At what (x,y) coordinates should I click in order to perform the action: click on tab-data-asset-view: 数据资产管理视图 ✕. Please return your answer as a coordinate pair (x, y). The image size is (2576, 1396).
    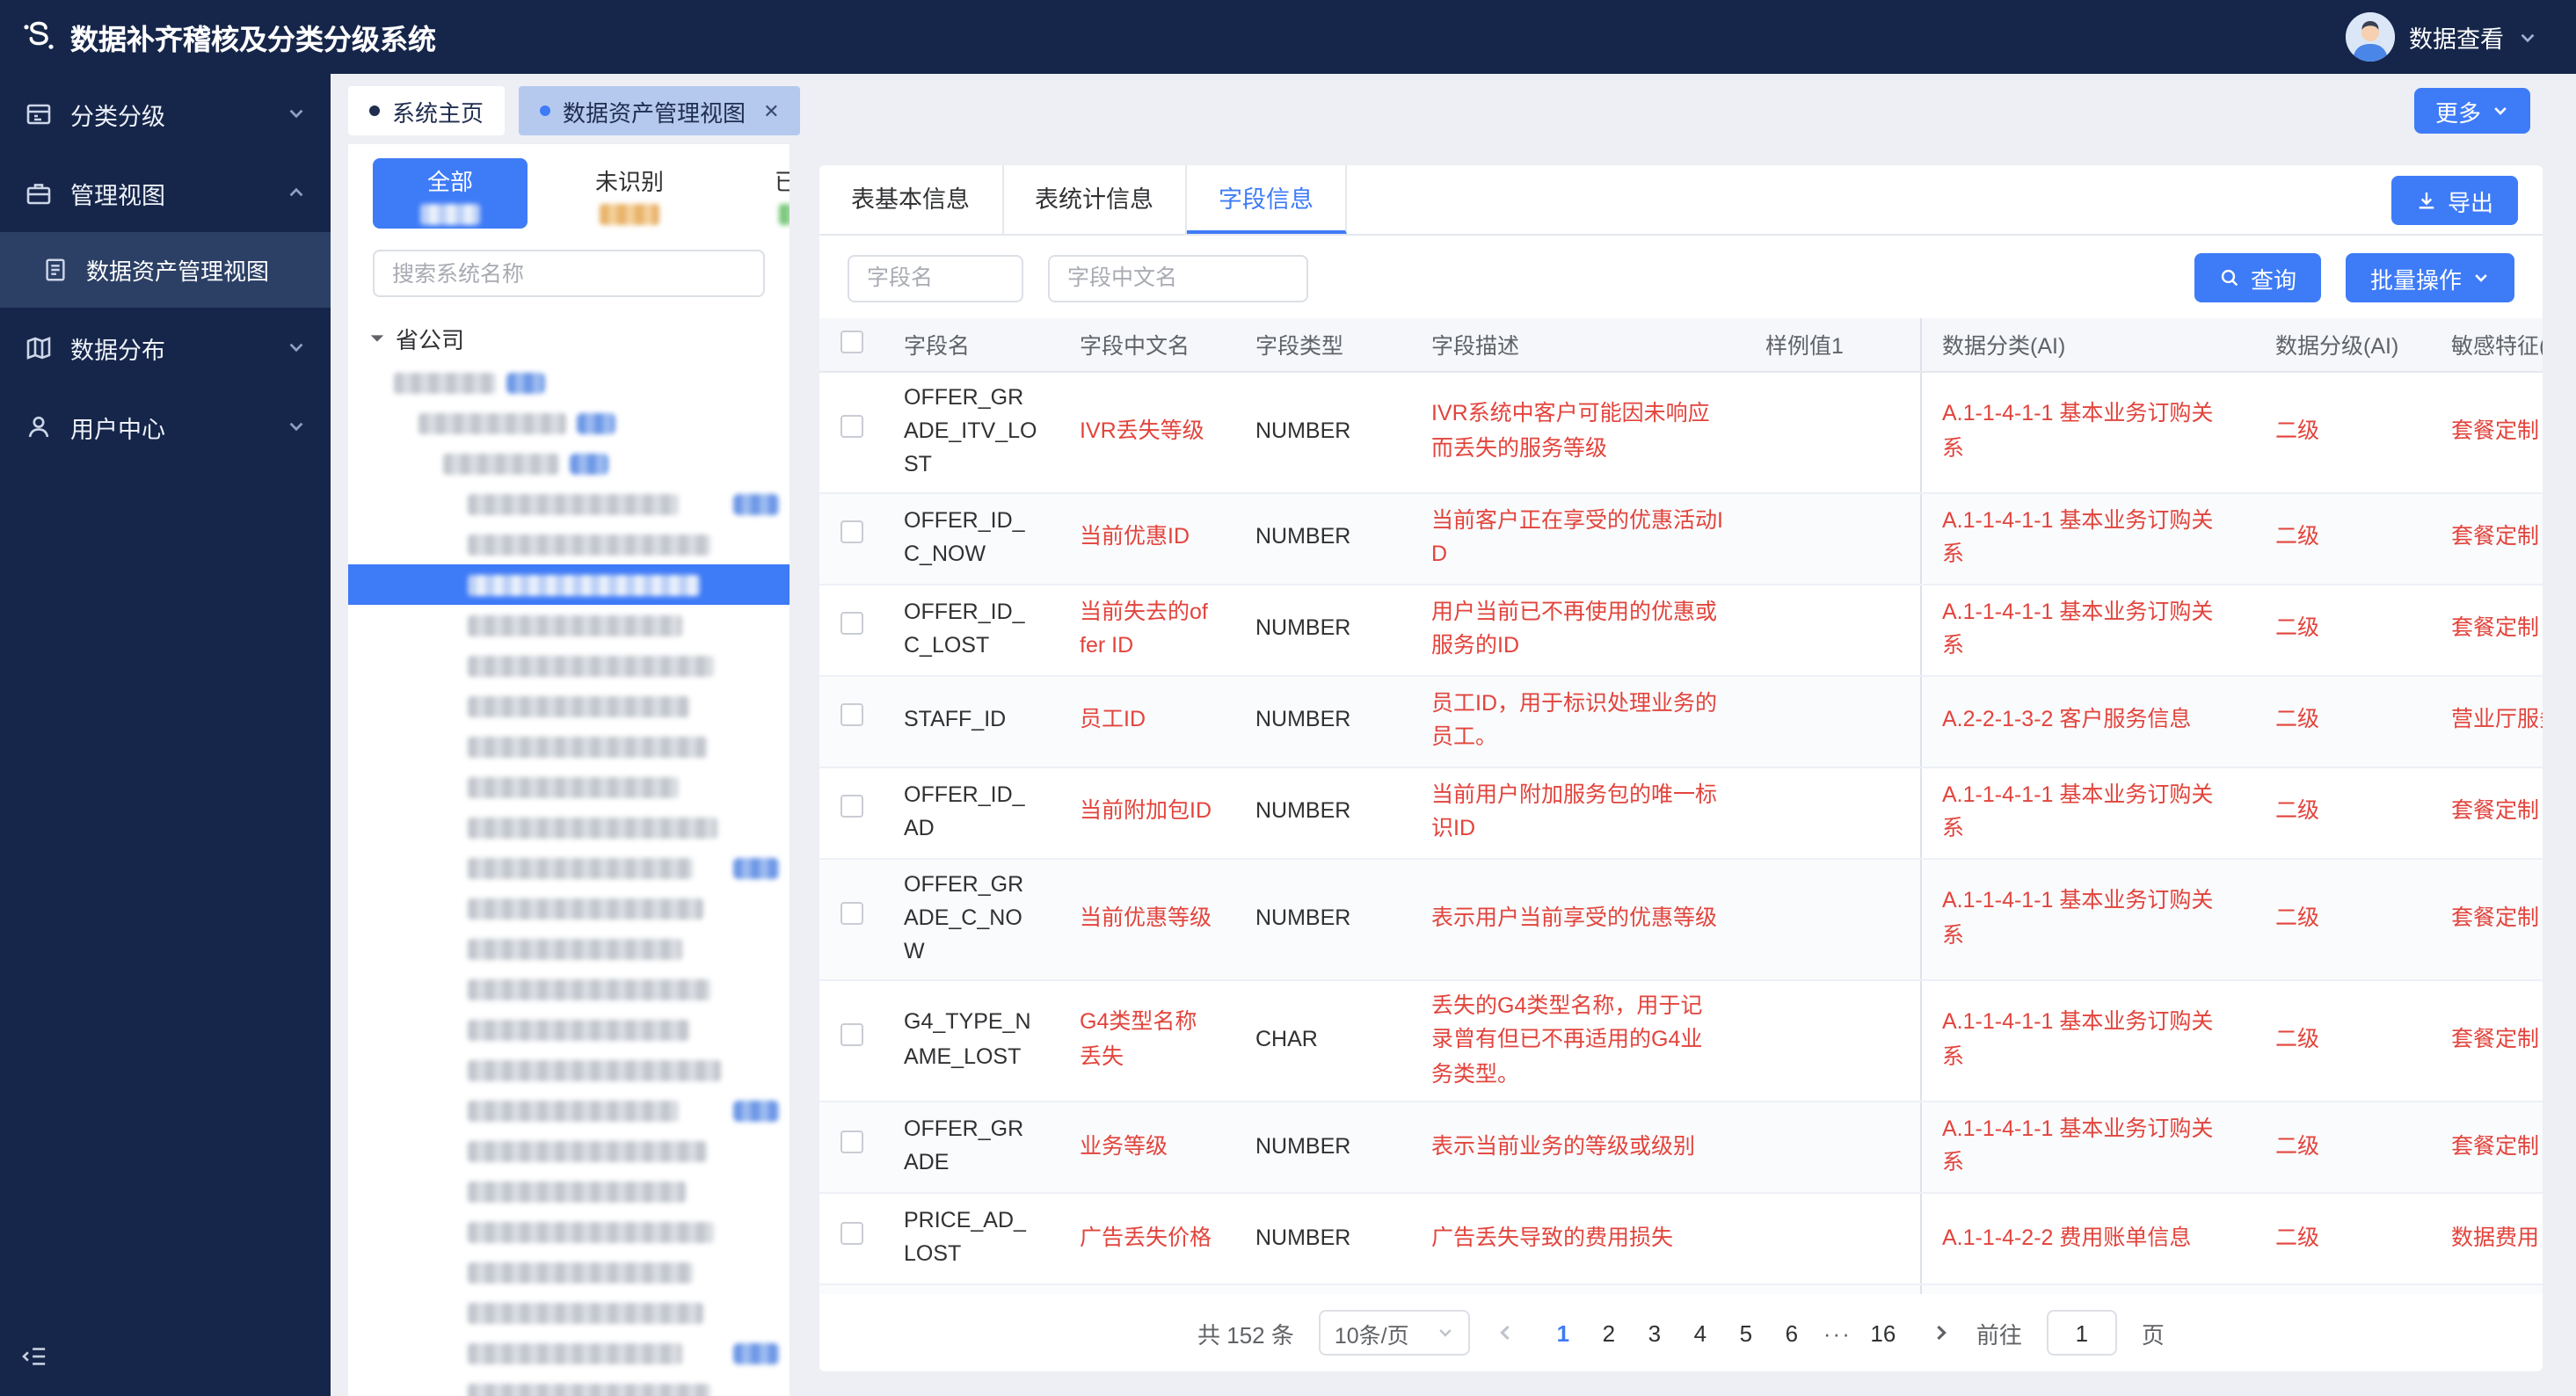
    Looking at the image, I should click on (660, 110).